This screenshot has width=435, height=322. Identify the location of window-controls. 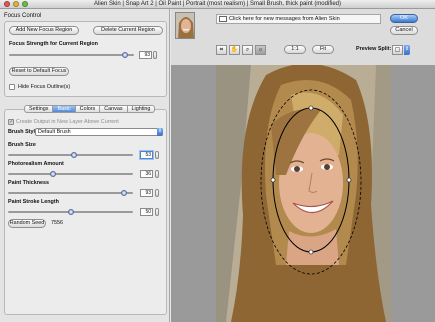
(16, 4).